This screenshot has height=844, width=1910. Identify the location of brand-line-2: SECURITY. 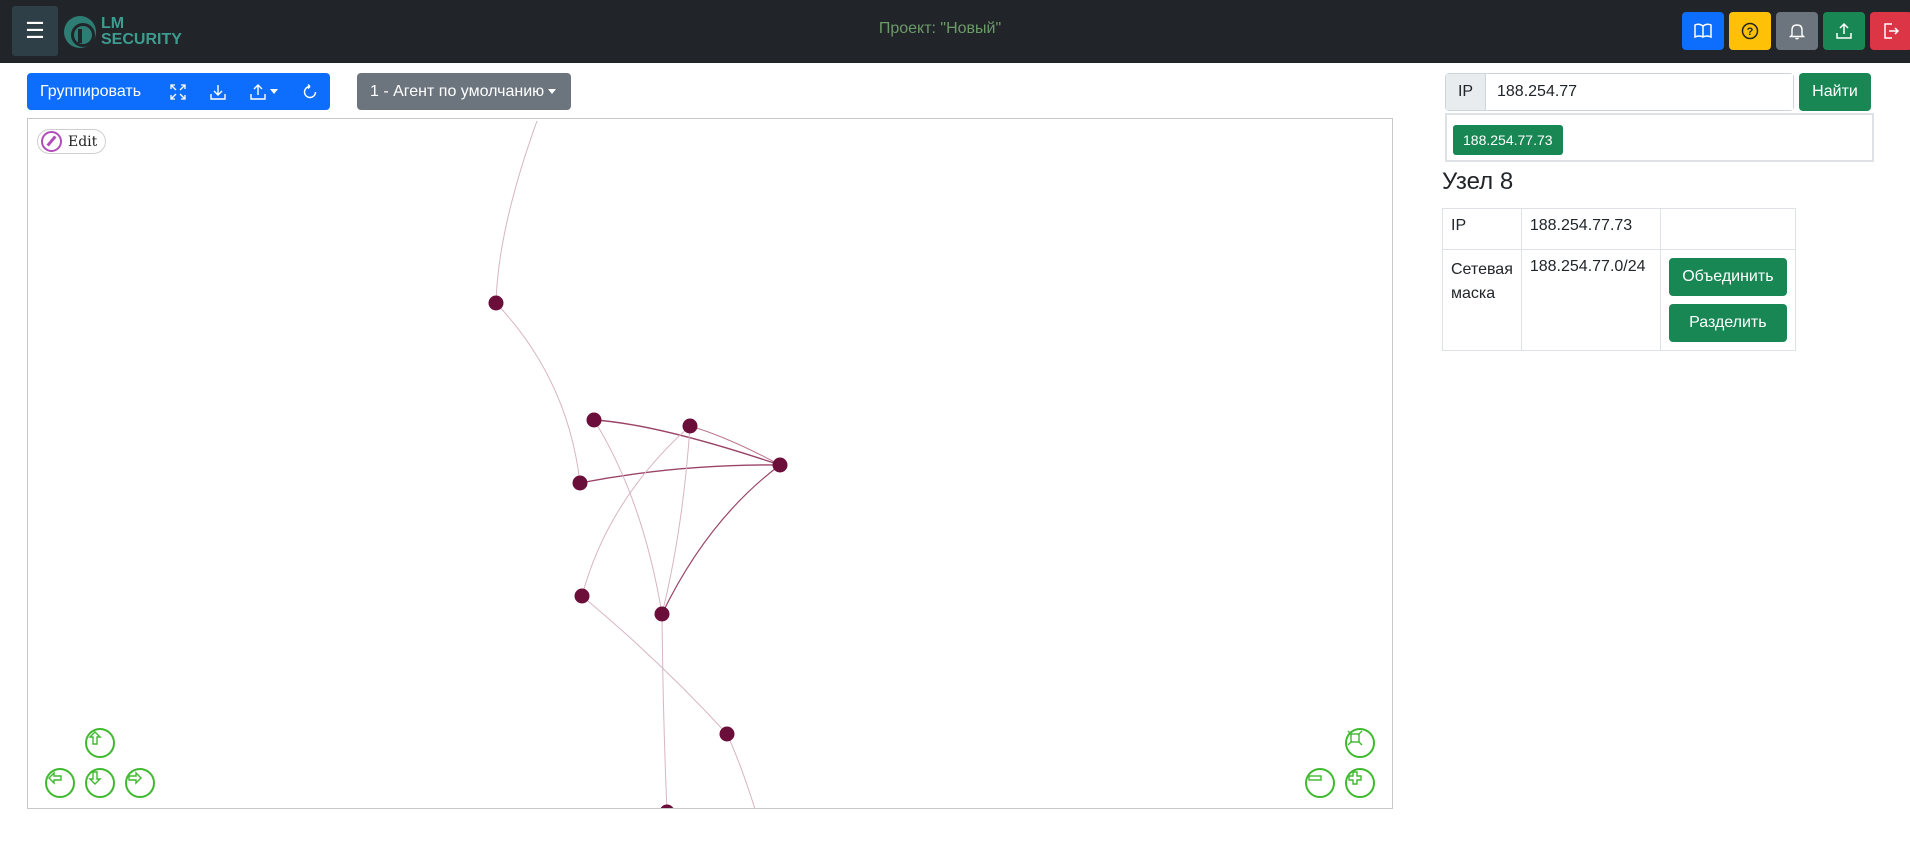
(141, 39).